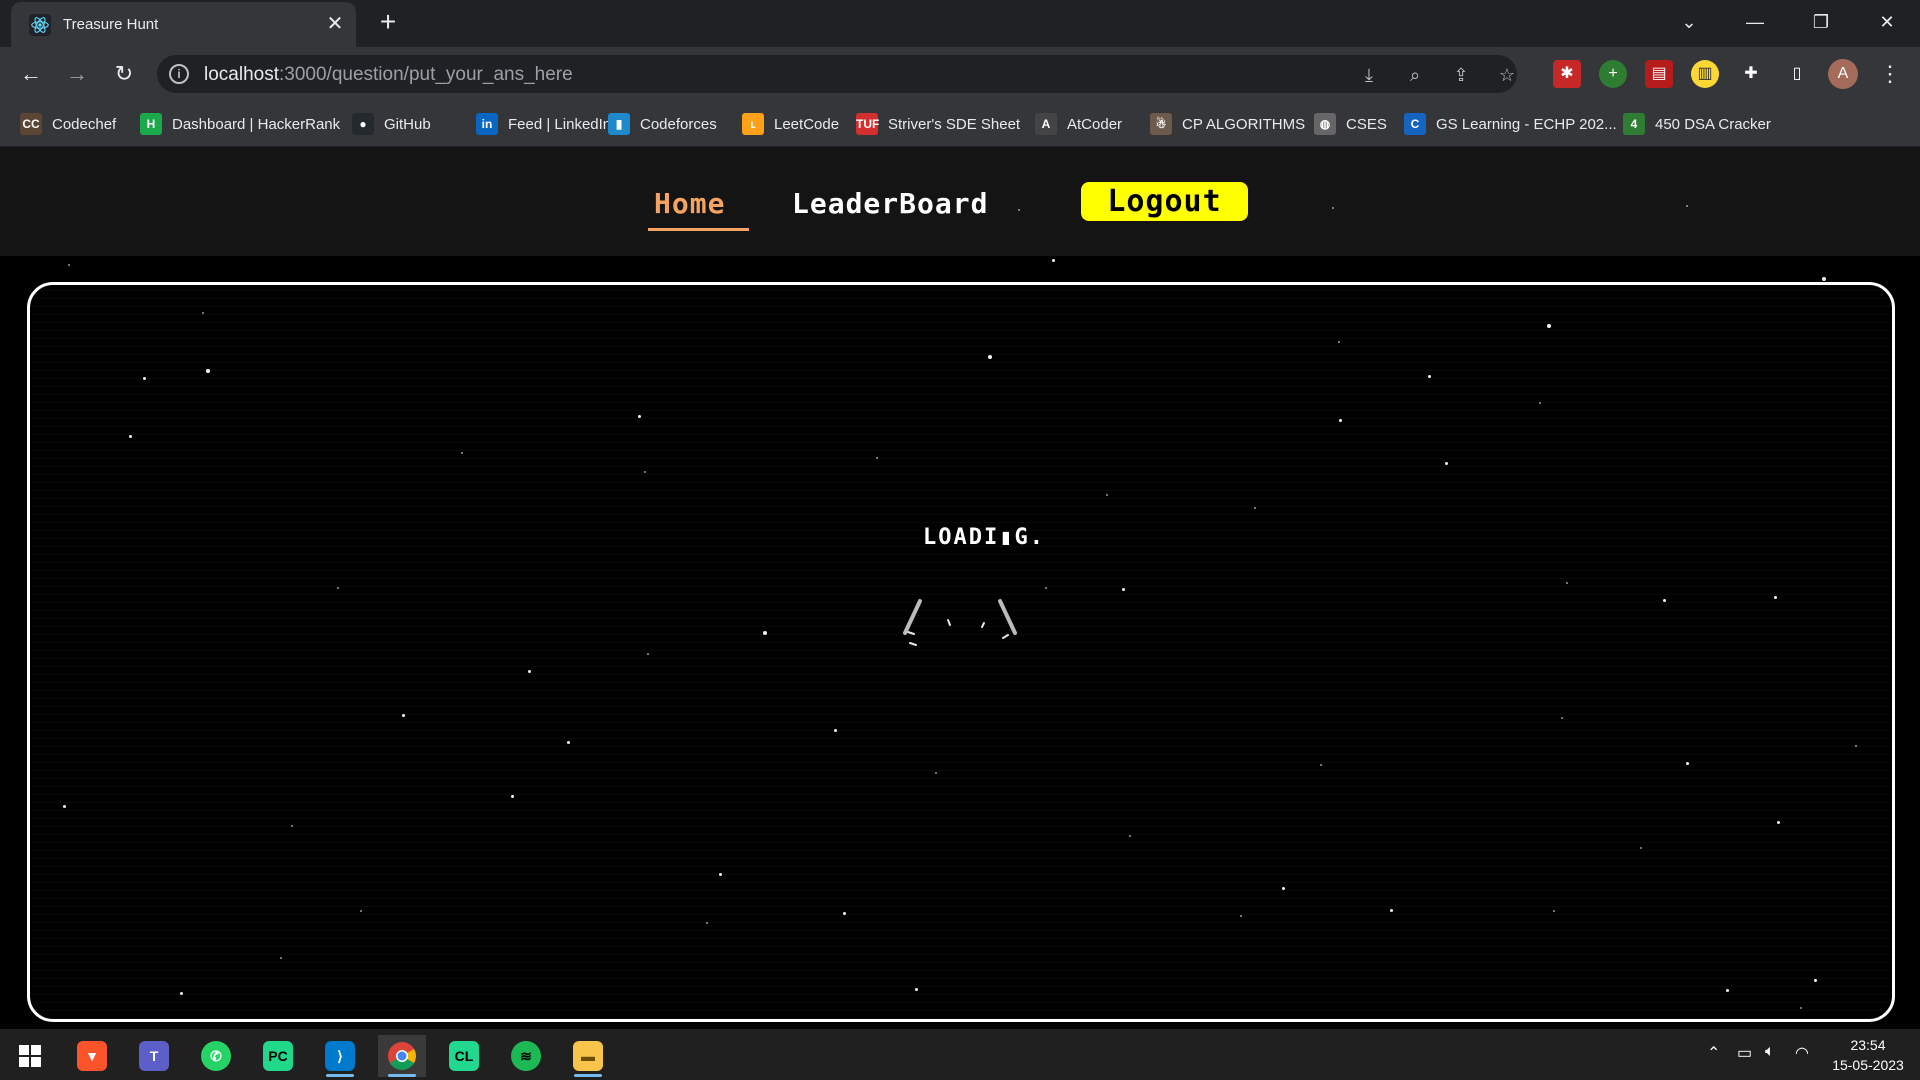 The width and height of the screenshot is (1920, 1080). I want to click on battery-icon: ▭, so click(1744, 1053).